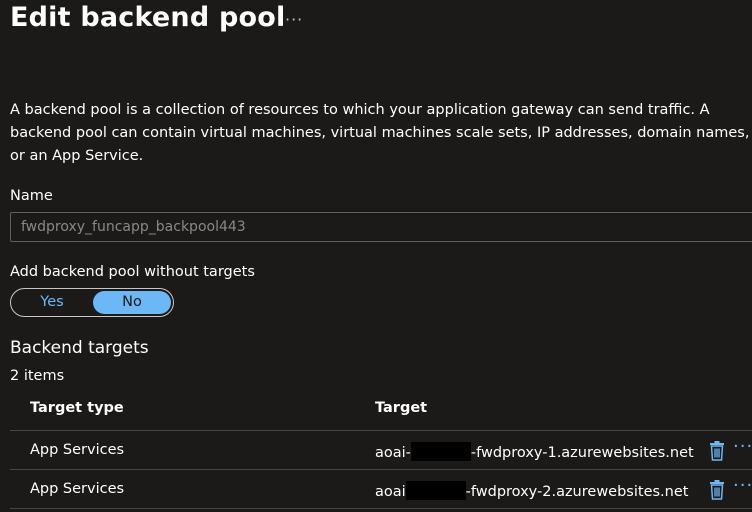 This screenshot has height=512, width=752. I want to click on without-targets-toggle: Yes No, so click(92, 302).